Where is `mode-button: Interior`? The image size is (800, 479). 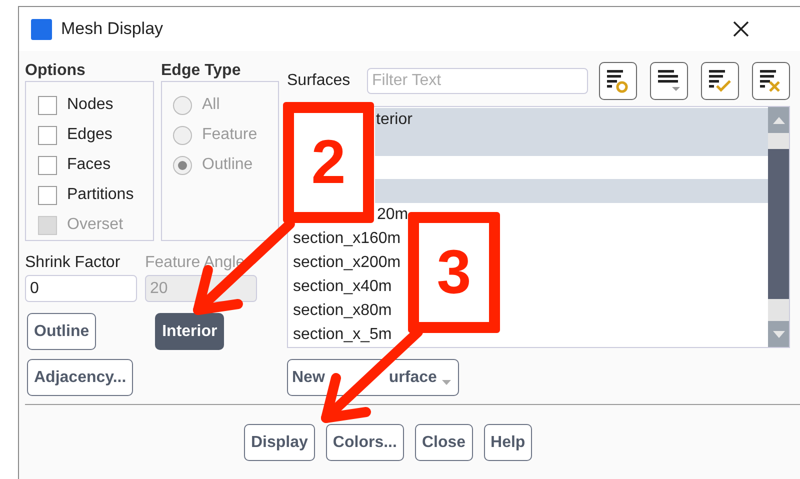 mode-button: Interior is located at coordinates (189, 331).